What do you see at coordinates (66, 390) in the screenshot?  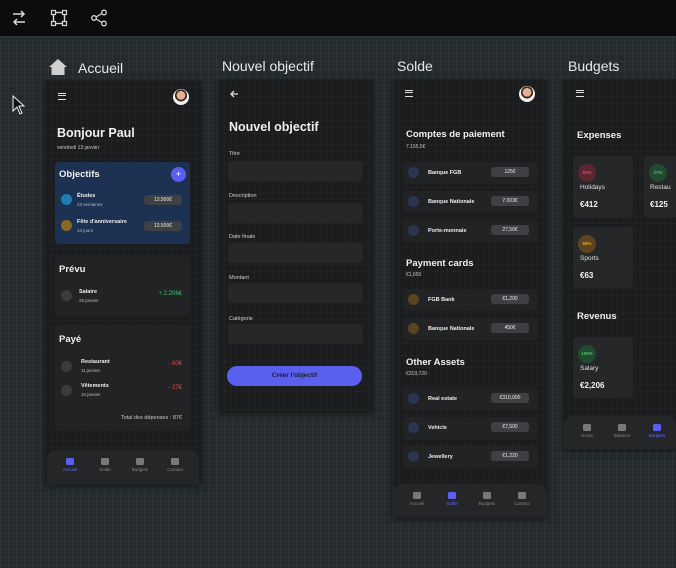 I see `shirt-icon` at bounding box center [66, 390].